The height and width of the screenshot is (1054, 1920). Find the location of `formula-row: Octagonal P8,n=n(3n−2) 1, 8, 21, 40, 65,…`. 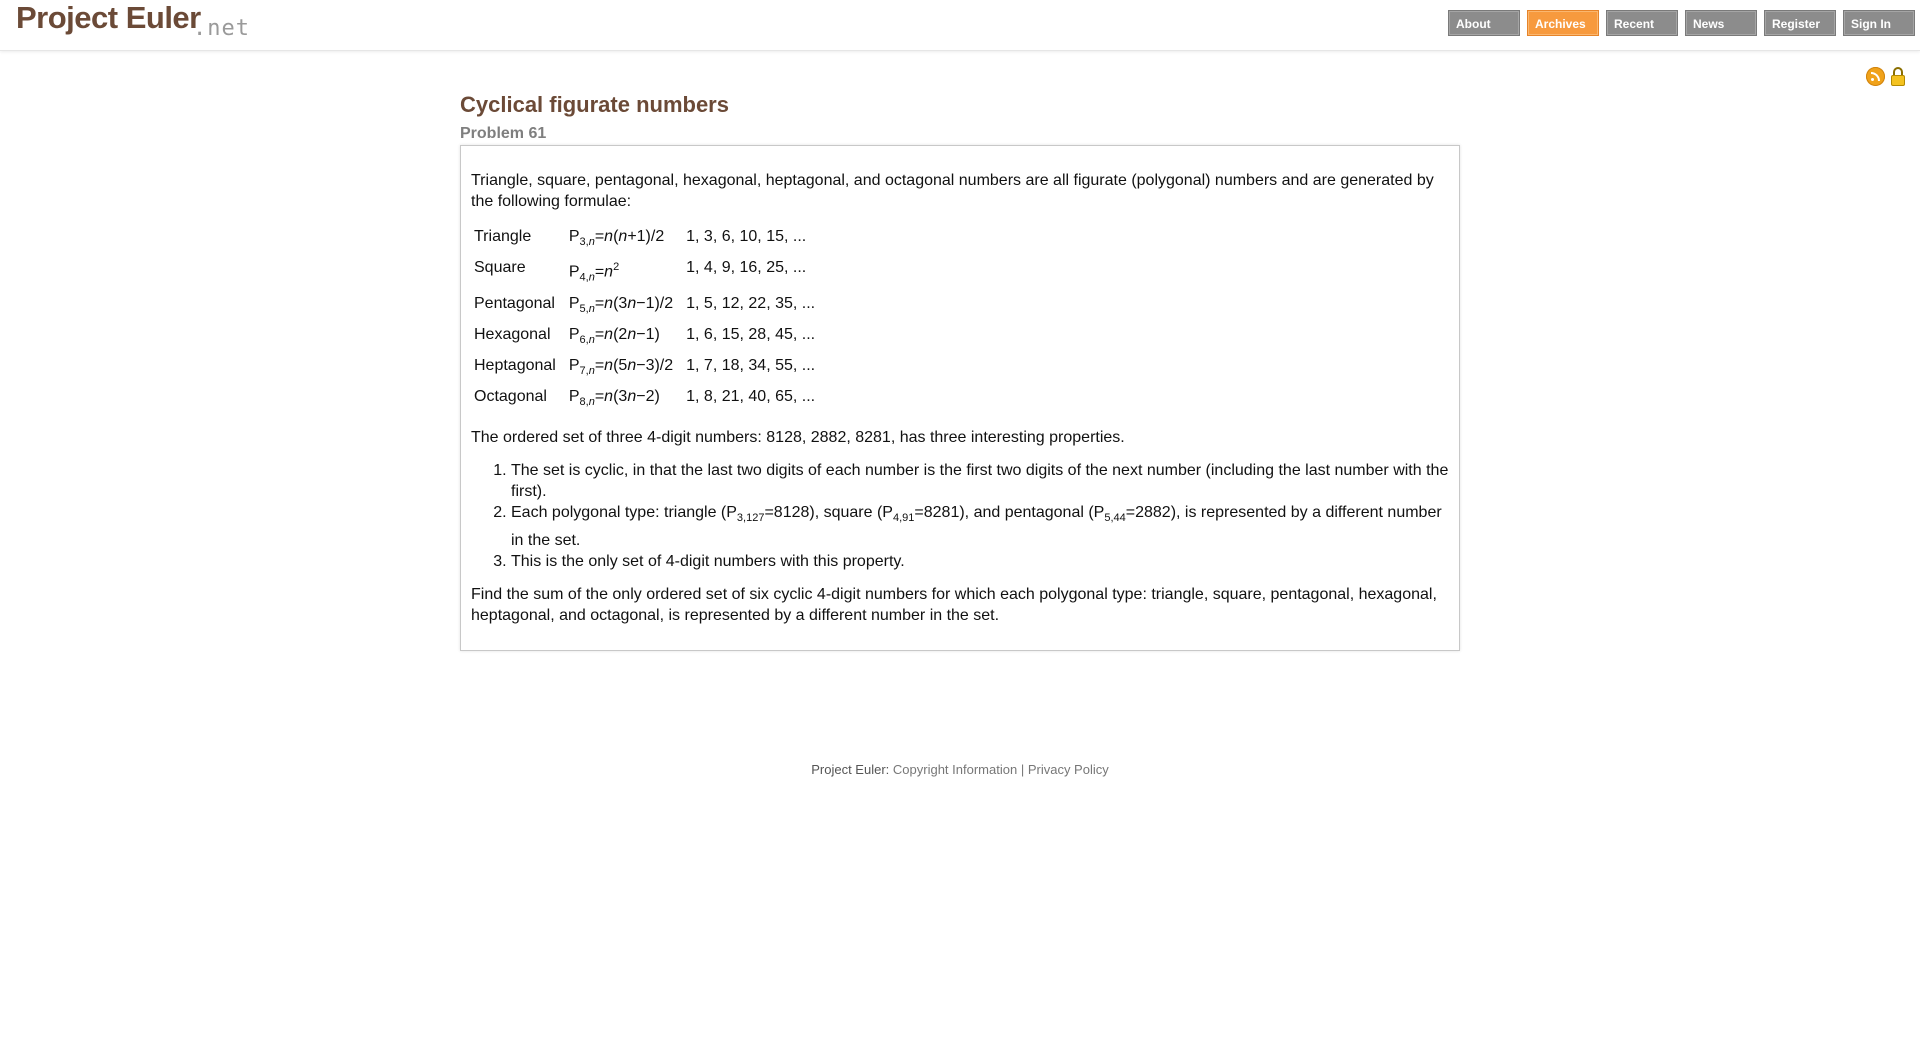

formula-row: Octagonal P8,n=n(3n−2) 1, 8, 21, 40, 65,… is located at coordinates (649, 399).